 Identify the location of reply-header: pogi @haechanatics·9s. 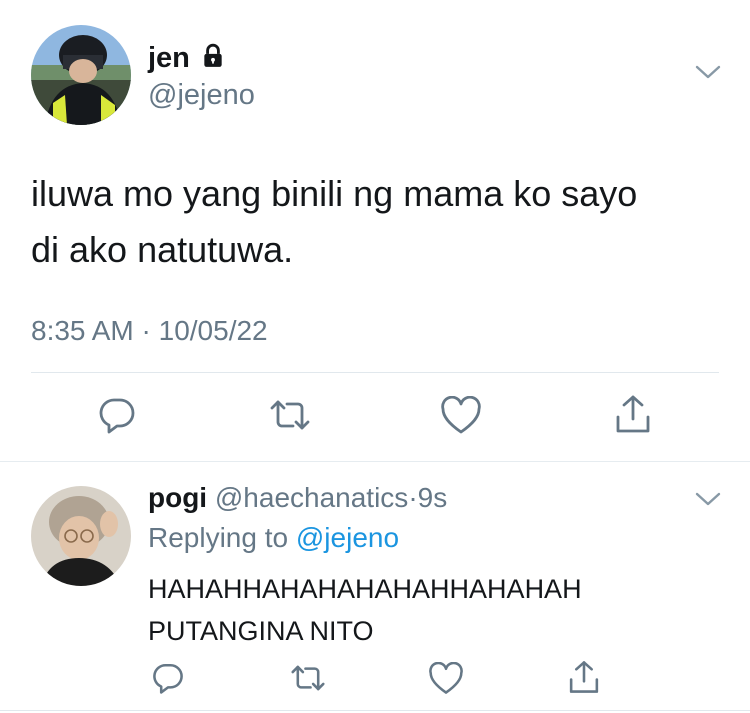
(297, 498).